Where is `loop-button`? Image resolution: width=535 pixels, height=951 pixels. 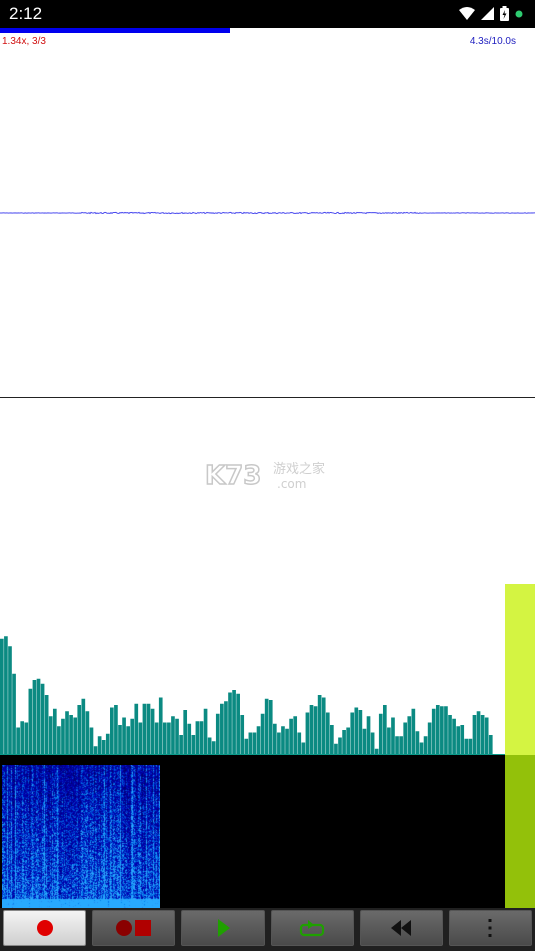 loop-button is located at coordinates (312, 928).